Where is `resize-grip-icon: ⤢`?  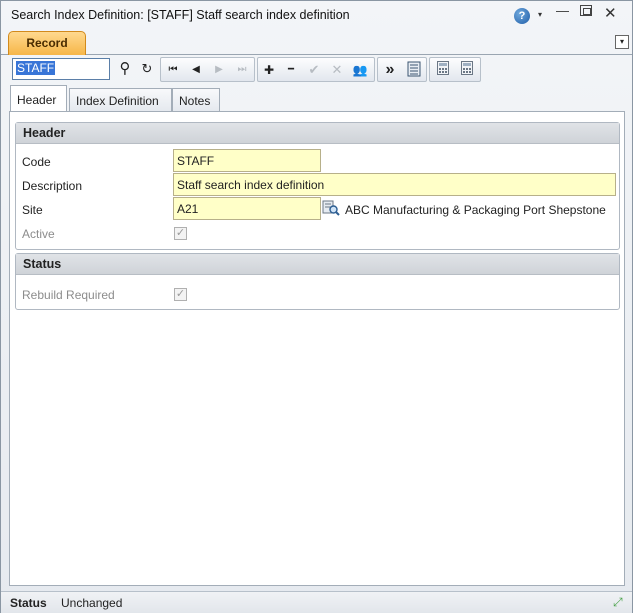
resize-grip-icon: ⤢ is located at coordinates (618, 602).